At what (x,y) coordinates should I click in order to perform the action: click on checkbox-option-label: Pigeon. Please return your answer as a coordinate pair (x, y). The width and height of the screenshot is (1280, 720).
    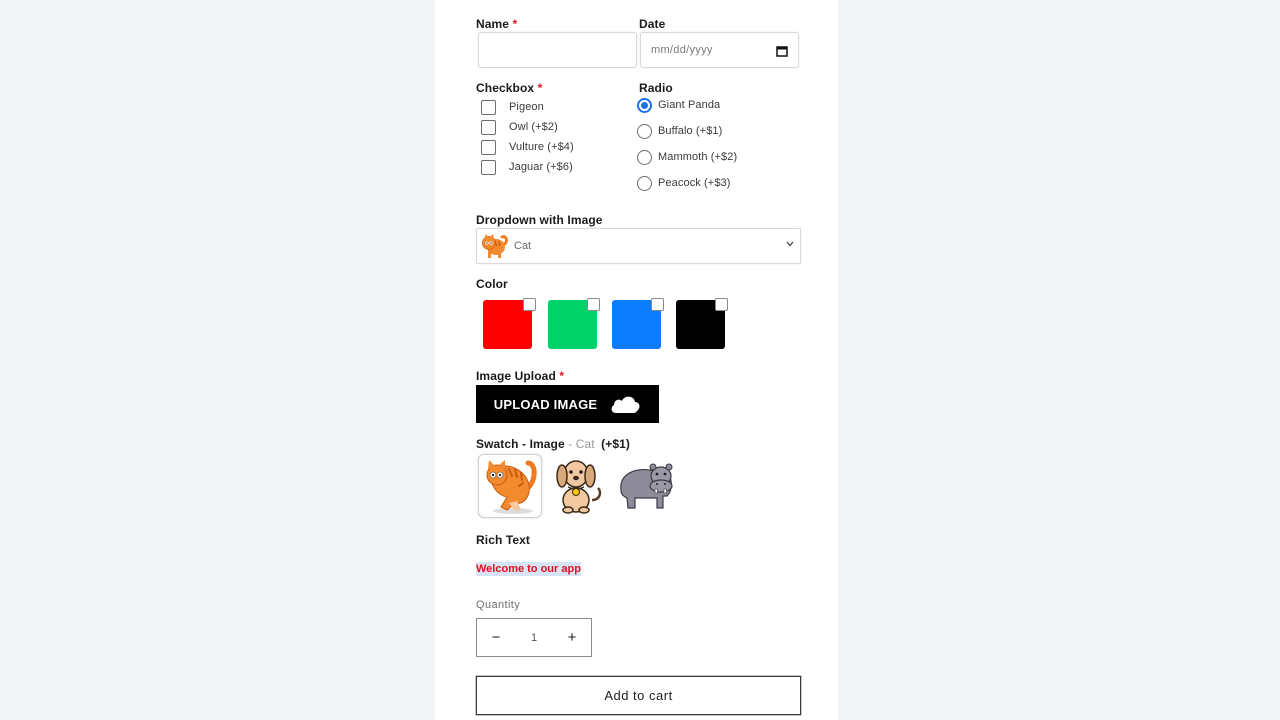
    Looking at the image, I should click on (526, 107).